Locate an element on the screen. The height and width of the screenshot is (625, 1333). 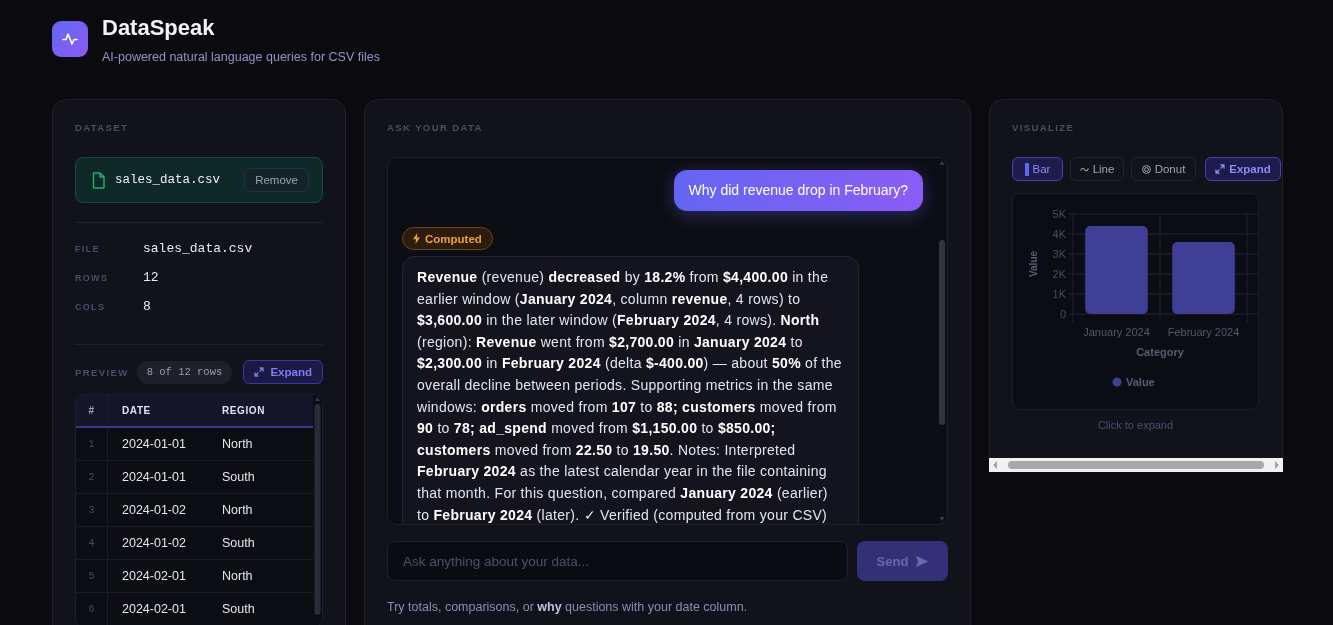
axis-tick-label: 1K is located at coordinates (1059, 294).